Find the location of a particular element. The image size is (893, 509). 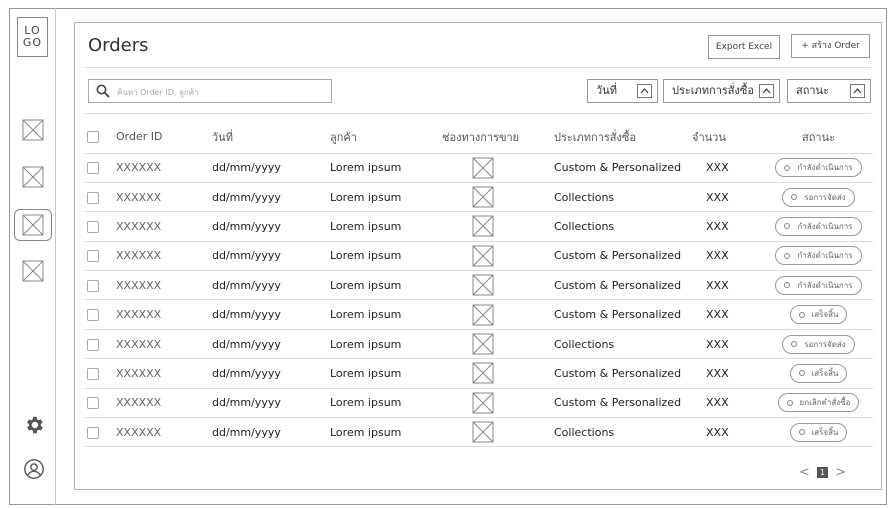

col-order-id: Order ID is located at coordinates (164, 137).